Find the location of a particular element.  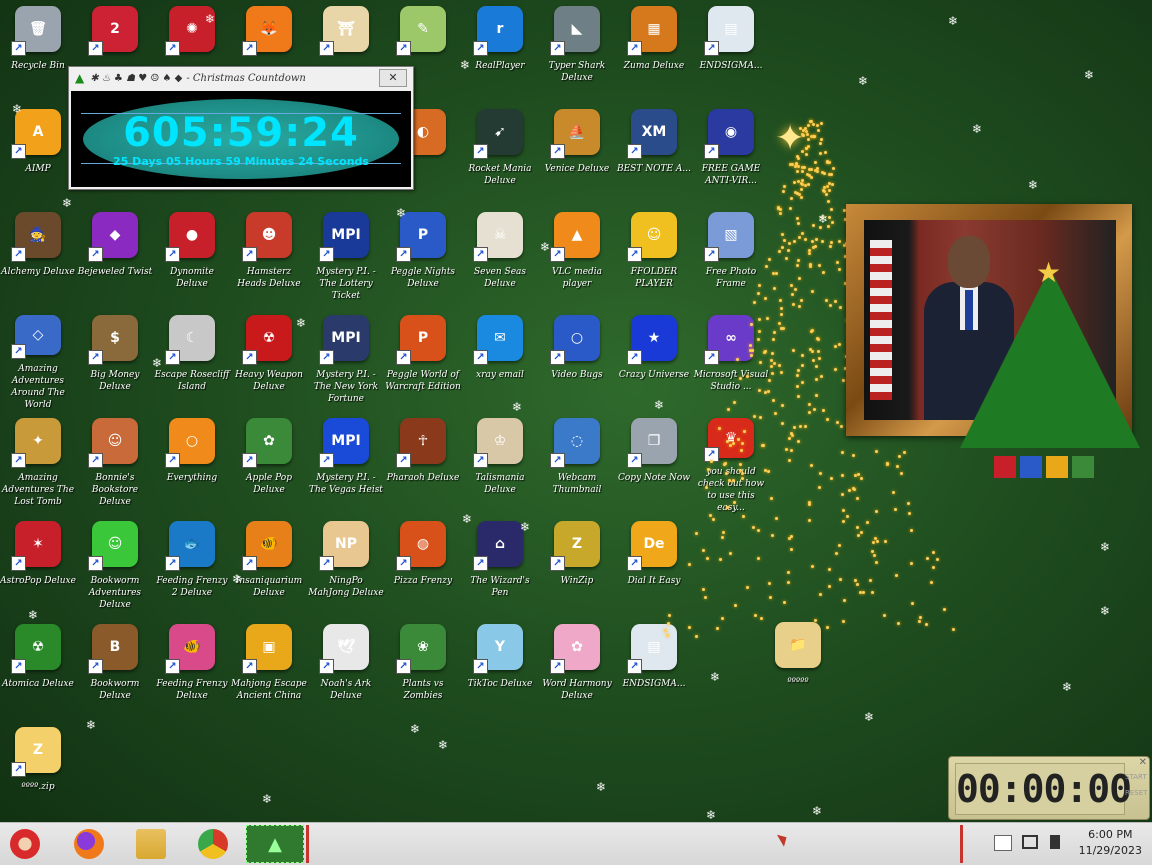

desktop-shortcut: MPI ↗ Mystery P.I. - The New York Fortune is located at coordinates (346, 361).